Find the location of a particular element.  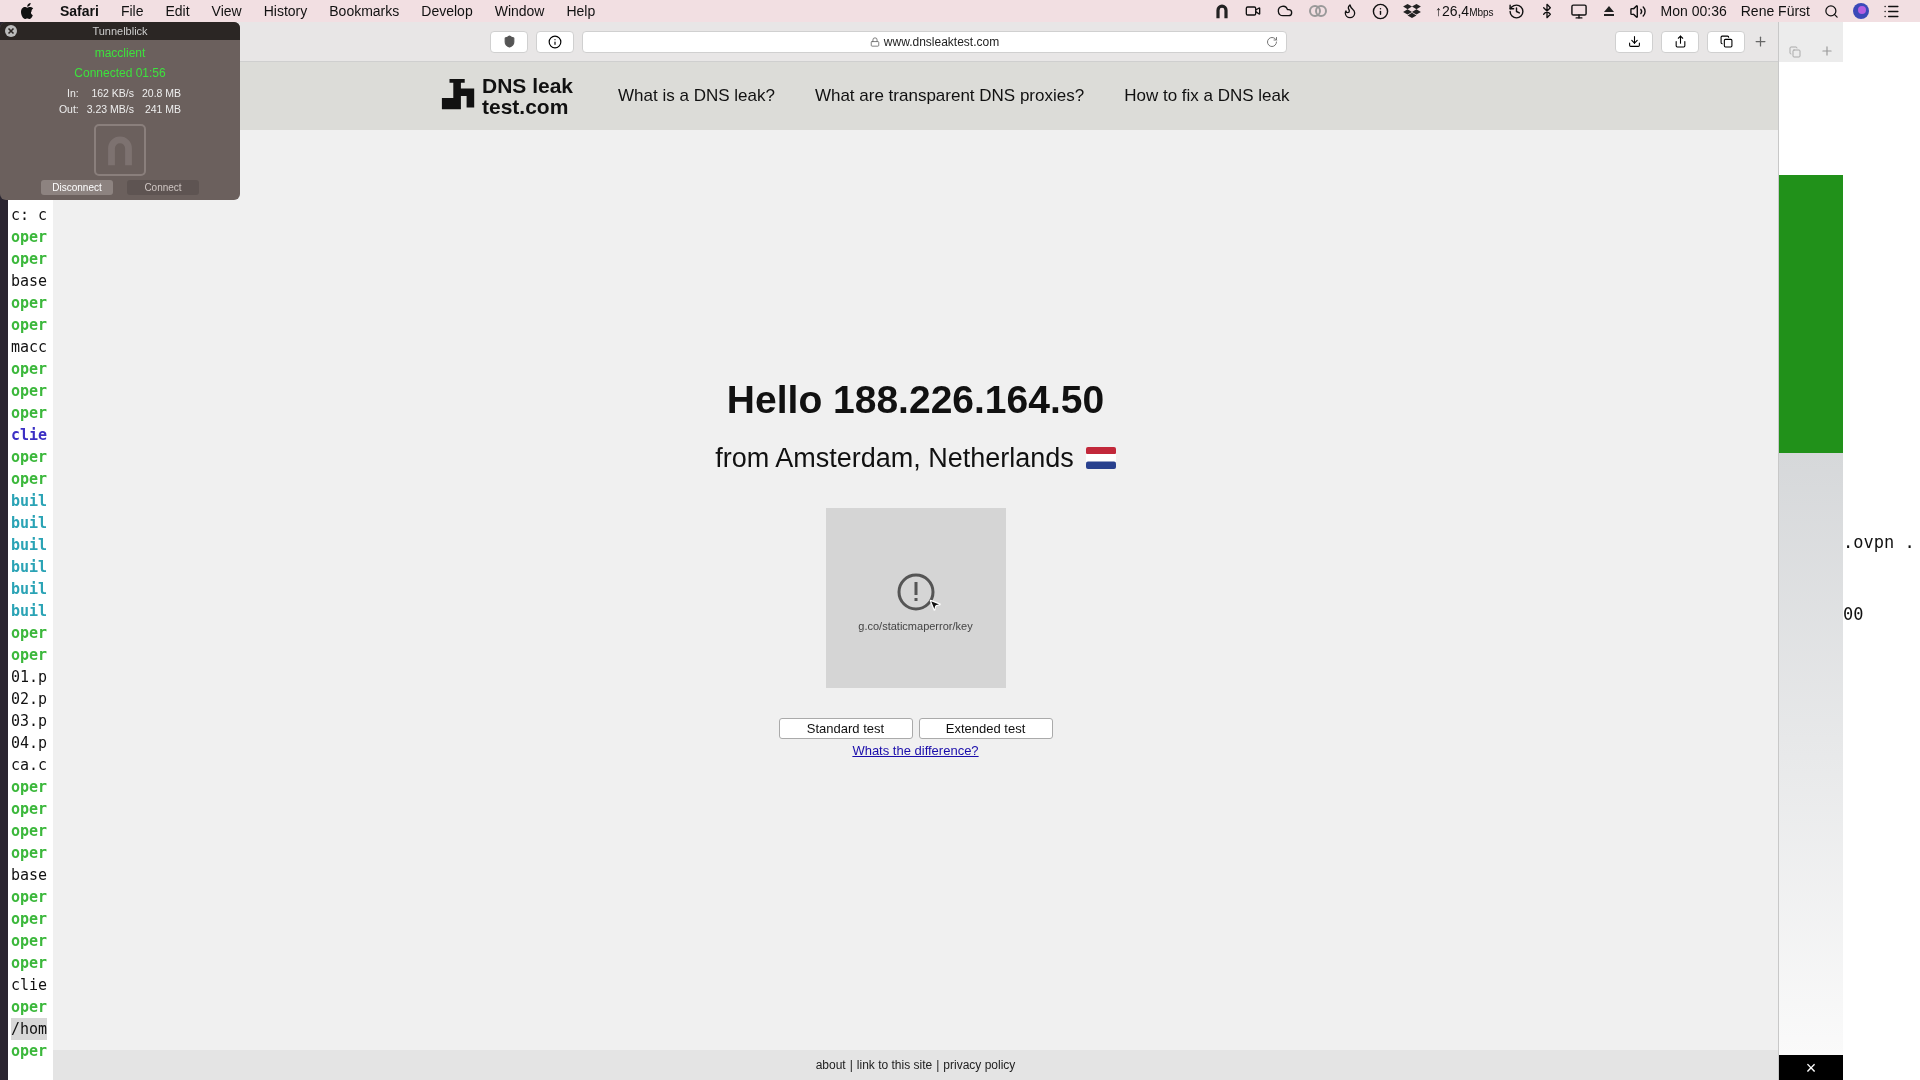

network-speed: ↑26,4 is located at coordinates (1452, 11).